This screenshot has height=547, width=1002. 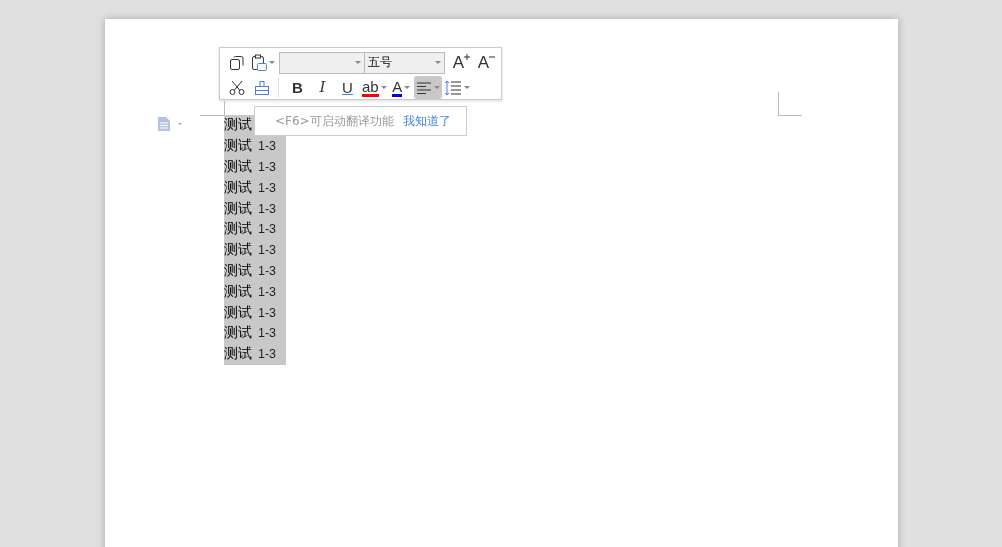 What do you see at coordinates (261, 87) in the screenshot?
I see `brush-icon` at bounding box center [261, 87].